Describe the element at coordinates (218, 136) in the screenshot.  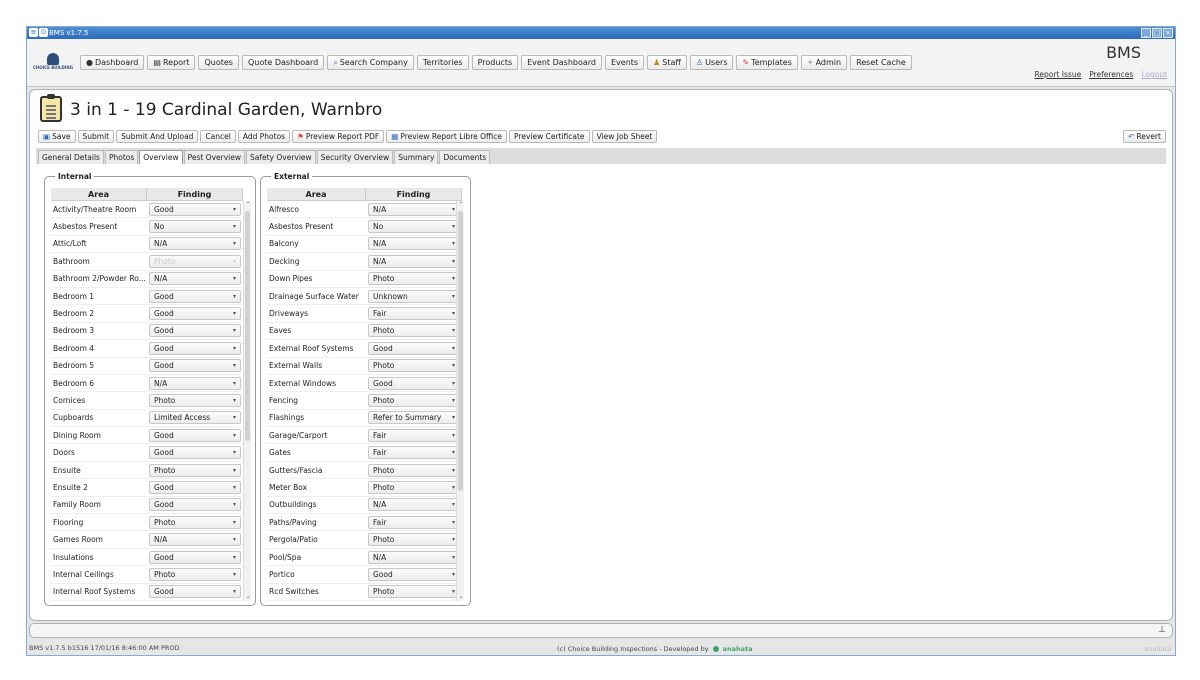
I see `cancel-button: Cancel` at that location.